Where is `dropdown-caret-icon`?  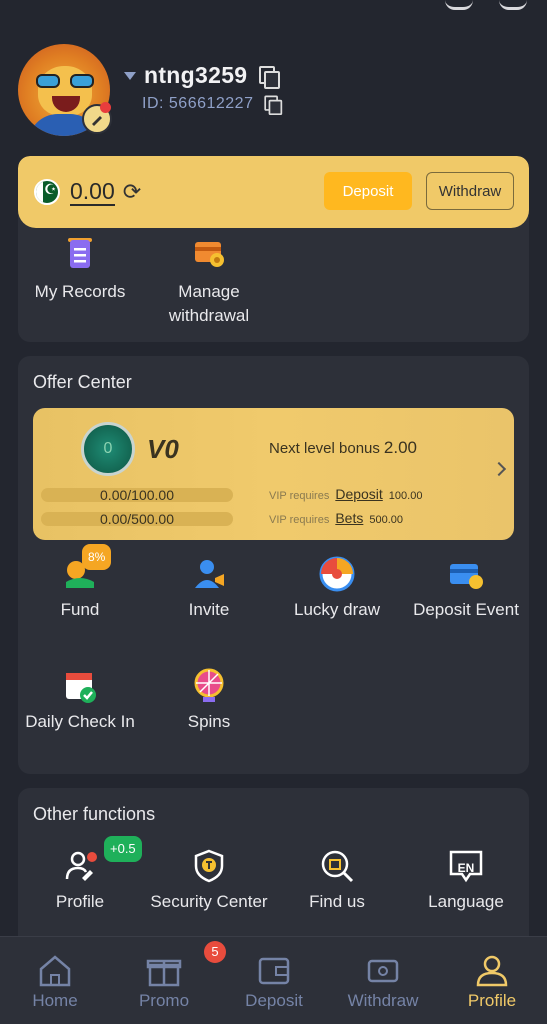 dropdown-caret-icon is located at coordinates (130, 75).